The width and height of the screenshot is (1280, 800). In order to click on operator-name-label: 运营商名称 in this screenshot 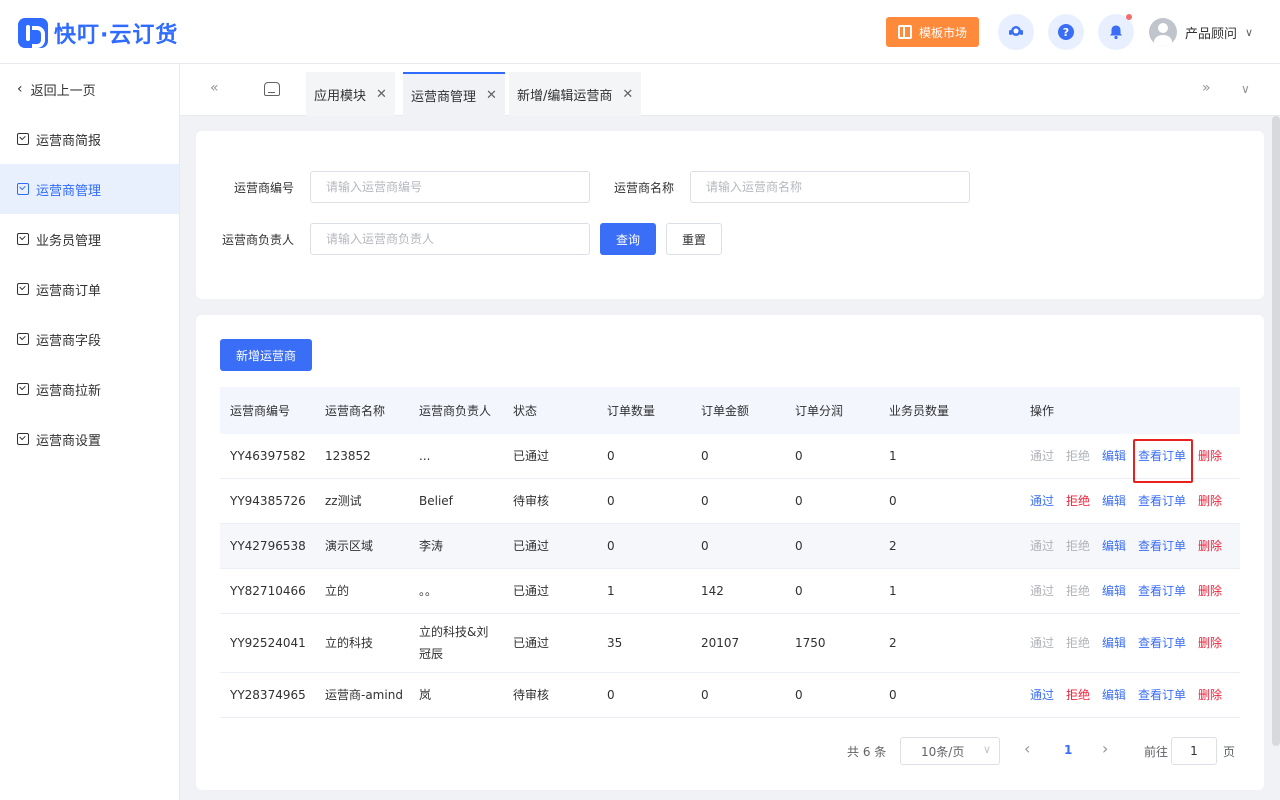, I will do `click(643, 188)`.